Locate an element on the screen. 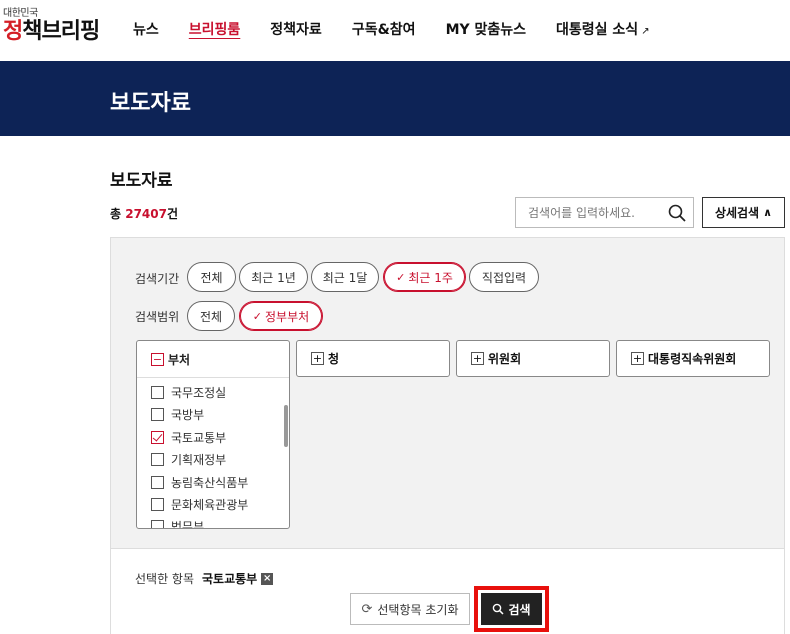 This screenshot has width=790, height=634. period-option-1year: 최근 1년 is located at coordinates (273, 277).